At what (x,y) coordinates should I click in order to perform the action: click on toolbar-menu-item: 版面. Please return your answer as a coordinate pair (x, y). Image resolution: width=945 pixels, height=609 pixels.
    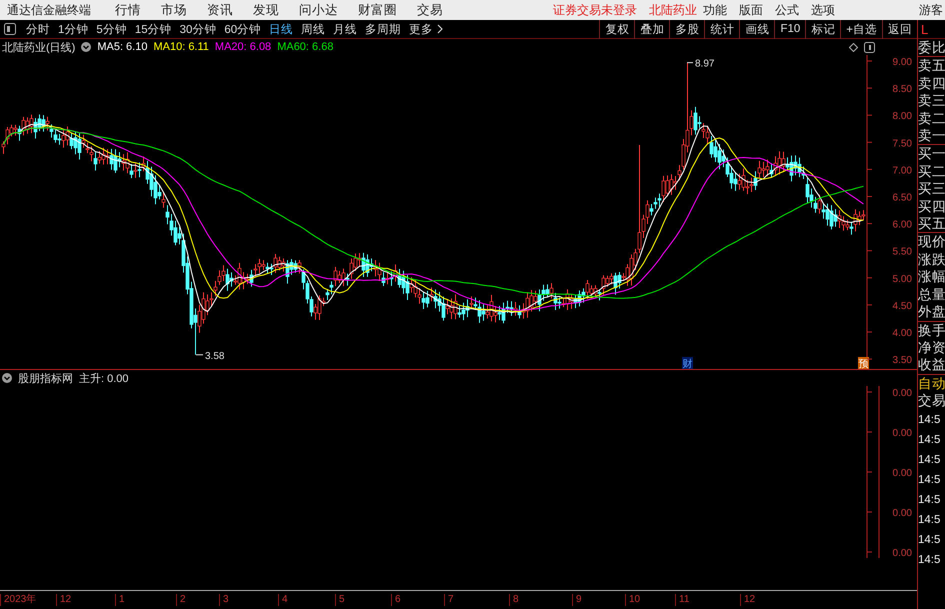
    Looking at the image, I should click on (751, 10).